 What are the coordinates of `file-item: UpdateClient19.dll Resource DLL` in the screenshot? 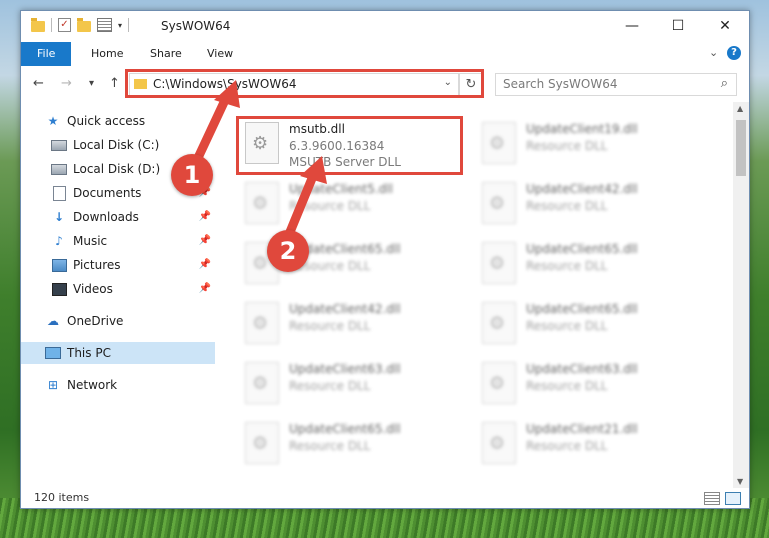 It's located at (590, 146).